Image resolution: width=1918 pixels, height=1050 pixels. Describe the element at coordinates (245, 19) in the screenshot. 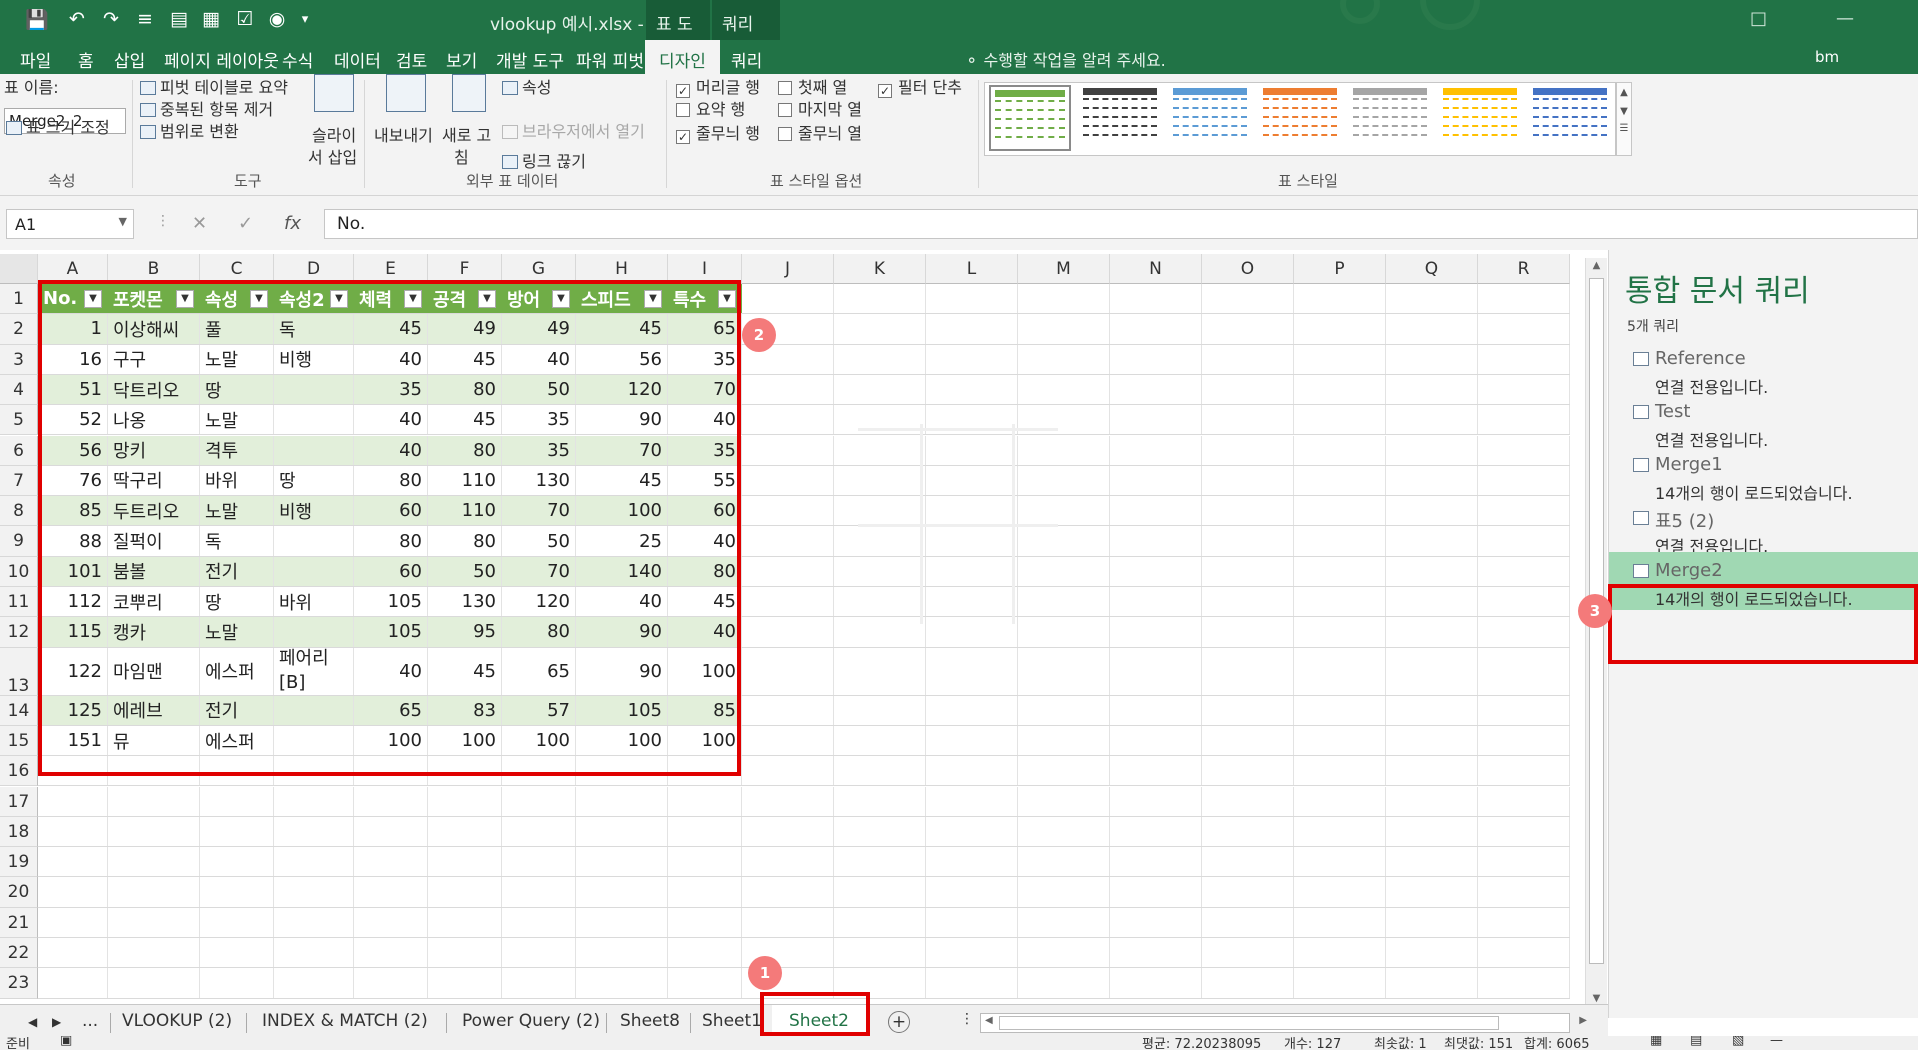

I see `clear-filter-icon: ☑` at that location.